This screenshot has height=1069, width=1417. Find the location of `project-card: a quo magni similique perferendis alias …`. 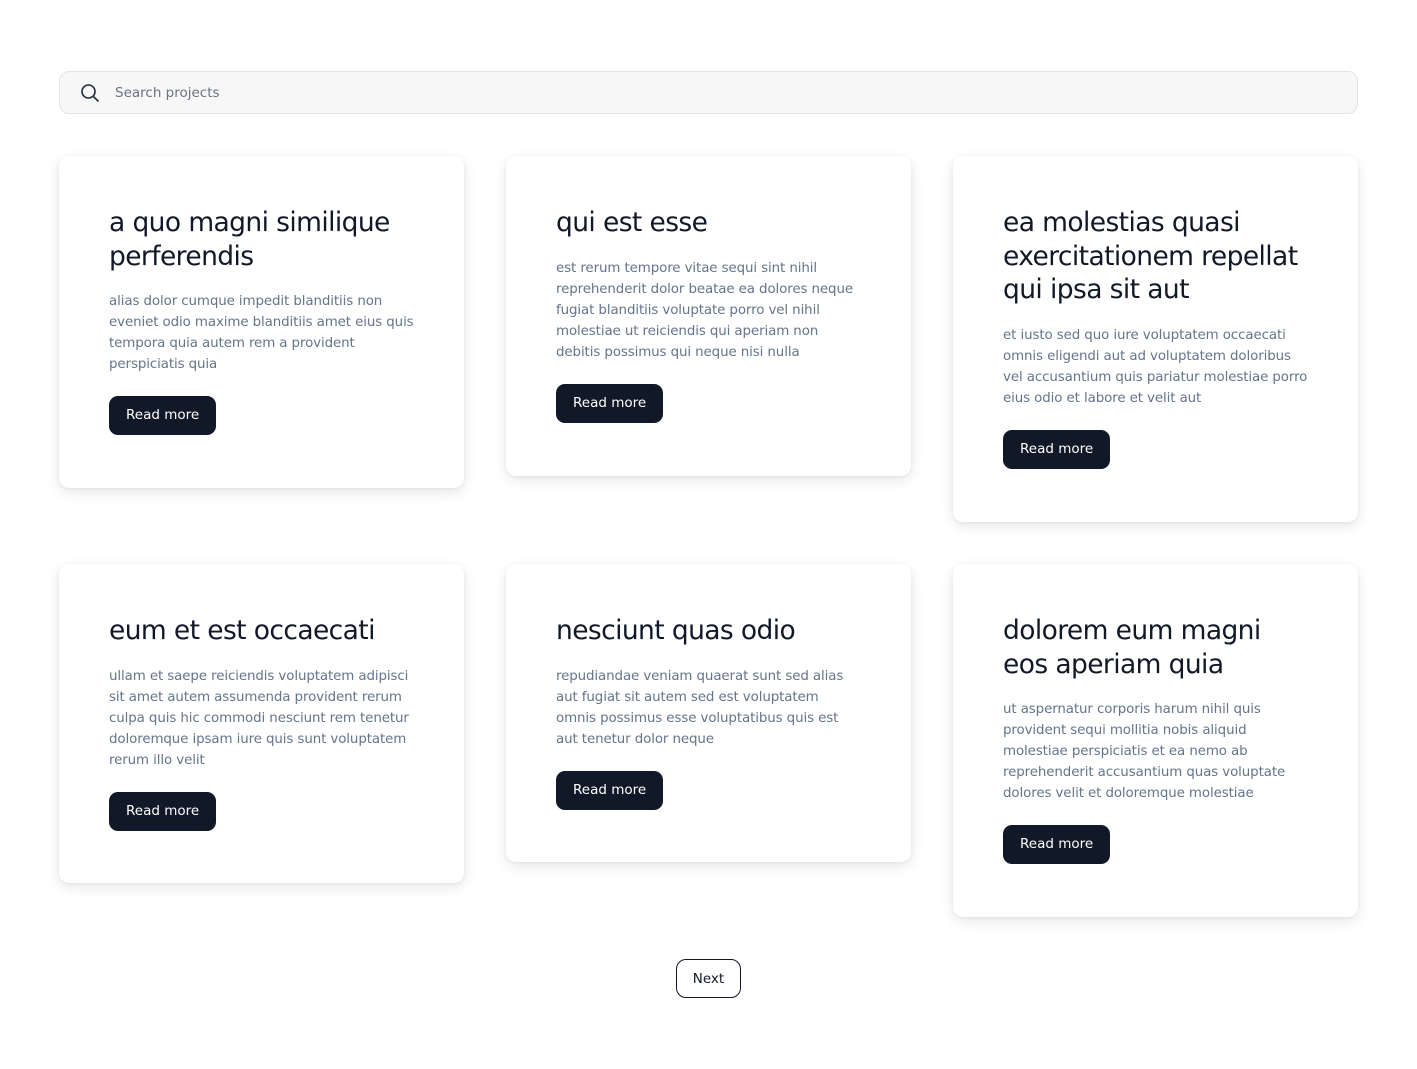

project-card: a quo magni similique perferendis alias … is located at coordinates (261, 322).